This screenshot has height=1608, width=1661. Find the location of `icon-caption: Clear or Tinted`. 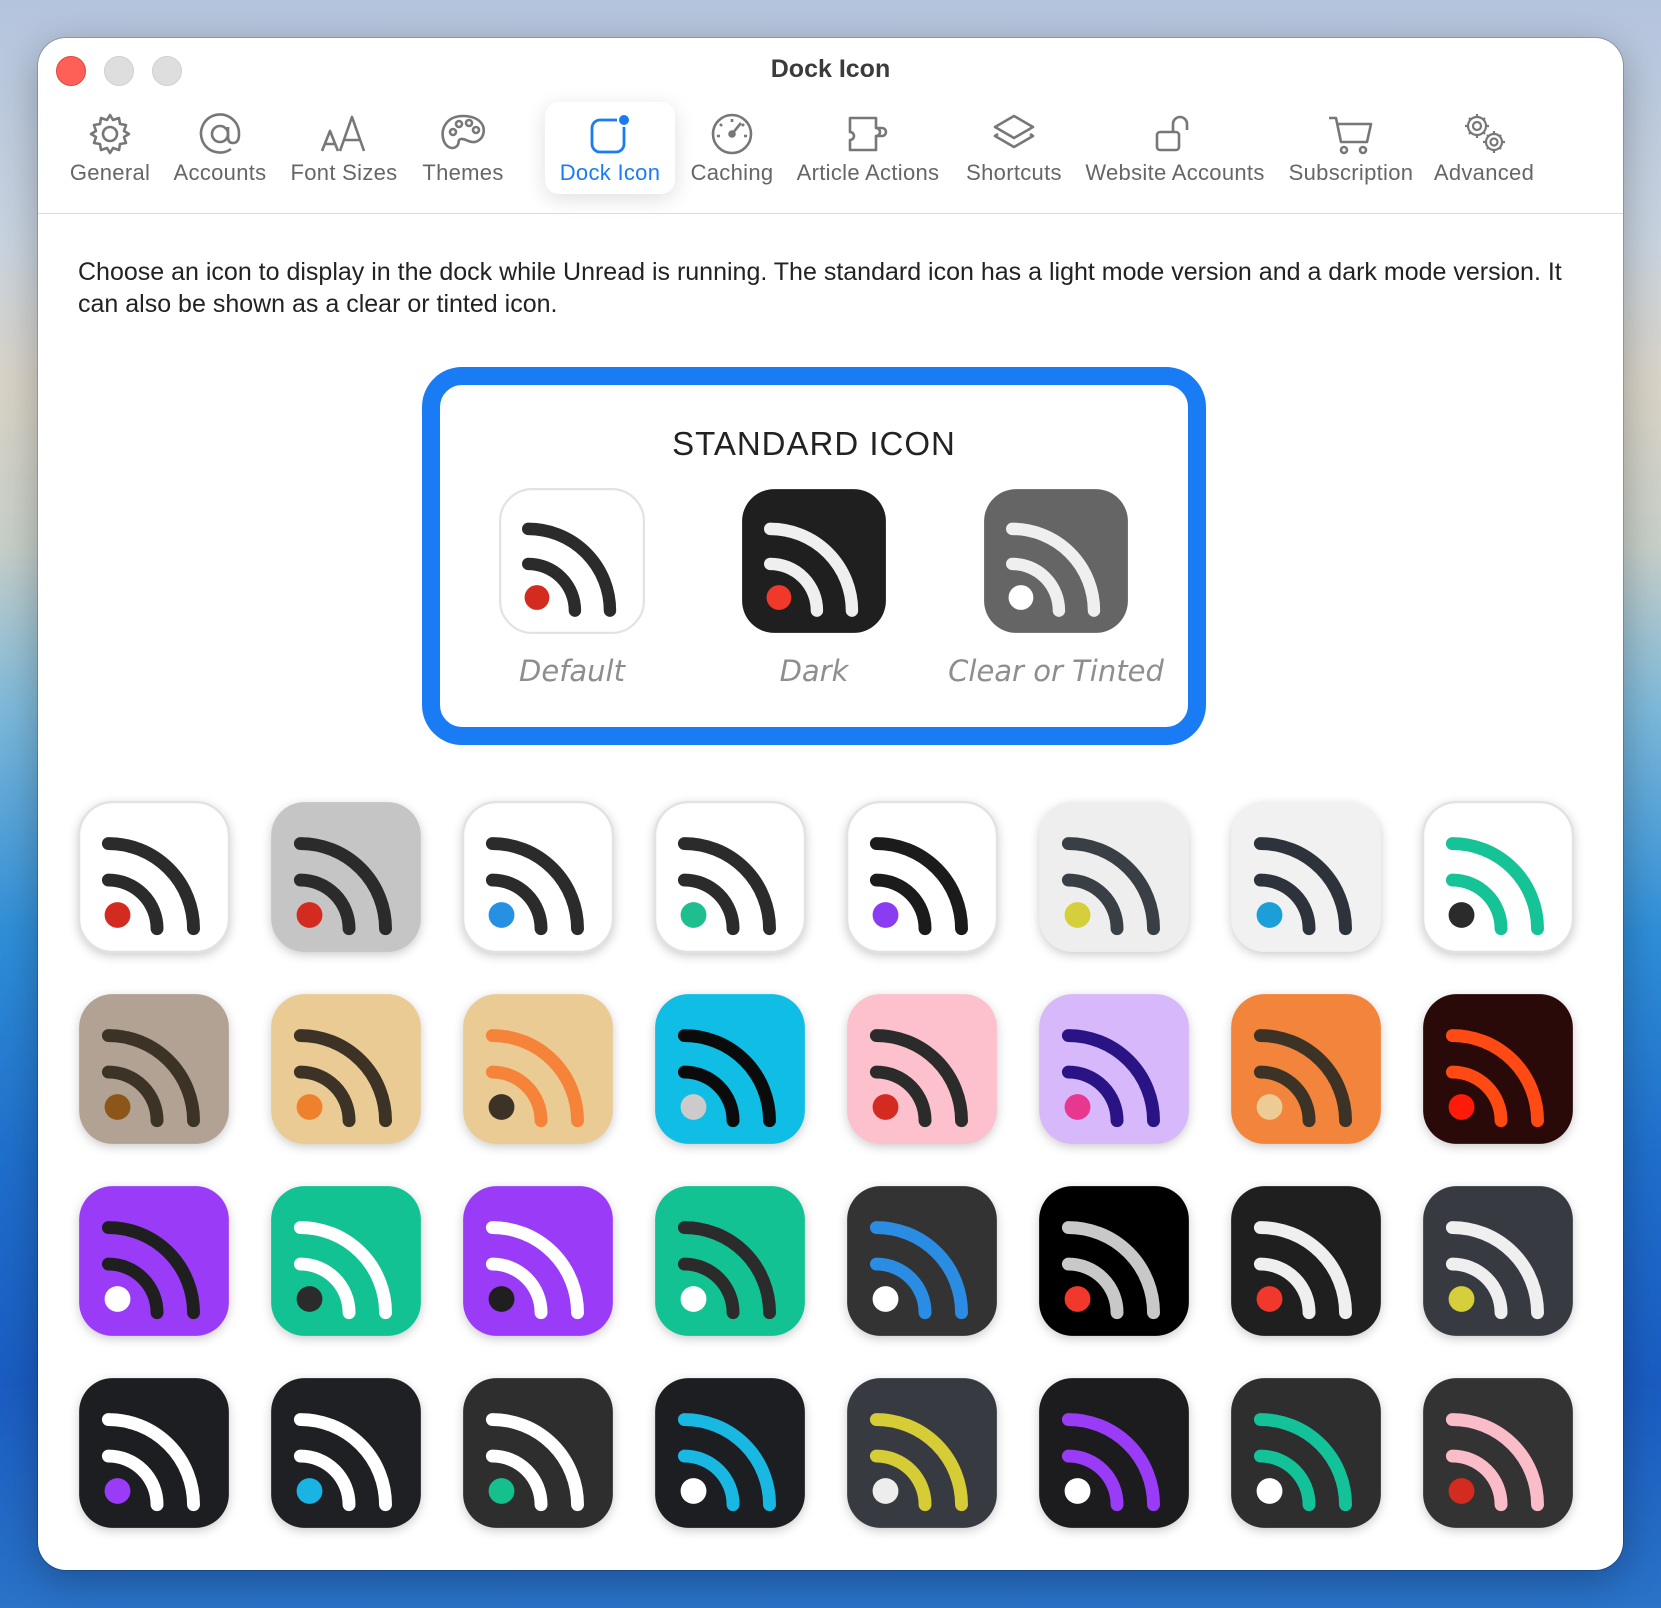

icon-caption: Clear or Tinted is located at coordinates (1056, 671).